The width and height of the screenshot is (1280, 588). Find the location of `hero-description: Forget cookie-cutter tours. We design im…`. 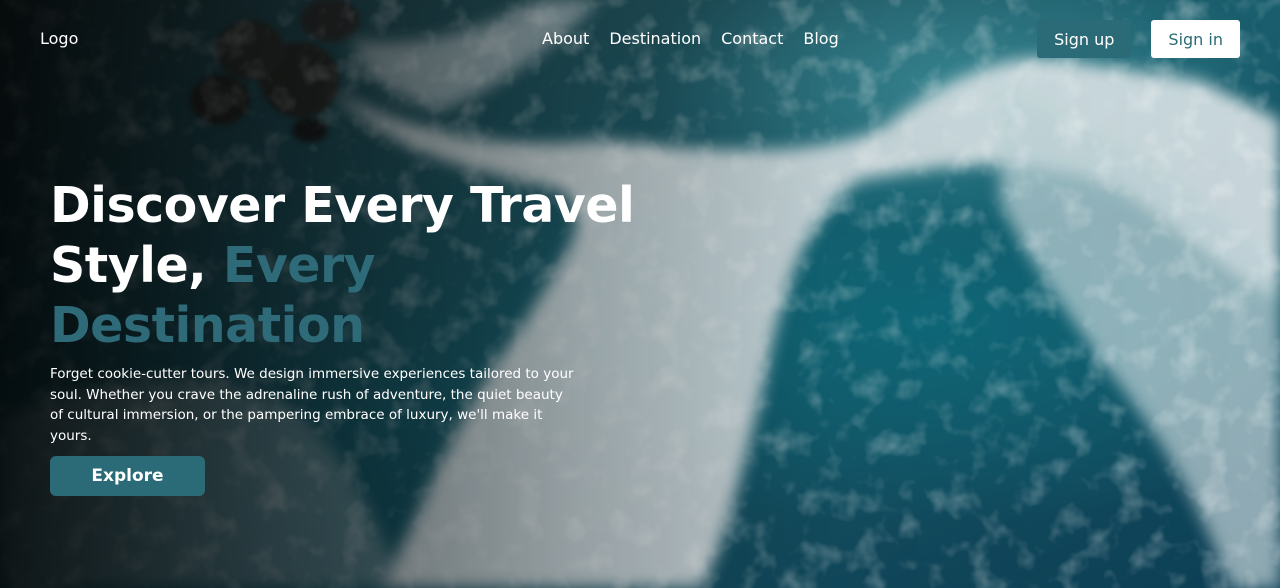

hero-description: Forget cookie-cutter tours. We design im… is located at coordinates (312, 405).